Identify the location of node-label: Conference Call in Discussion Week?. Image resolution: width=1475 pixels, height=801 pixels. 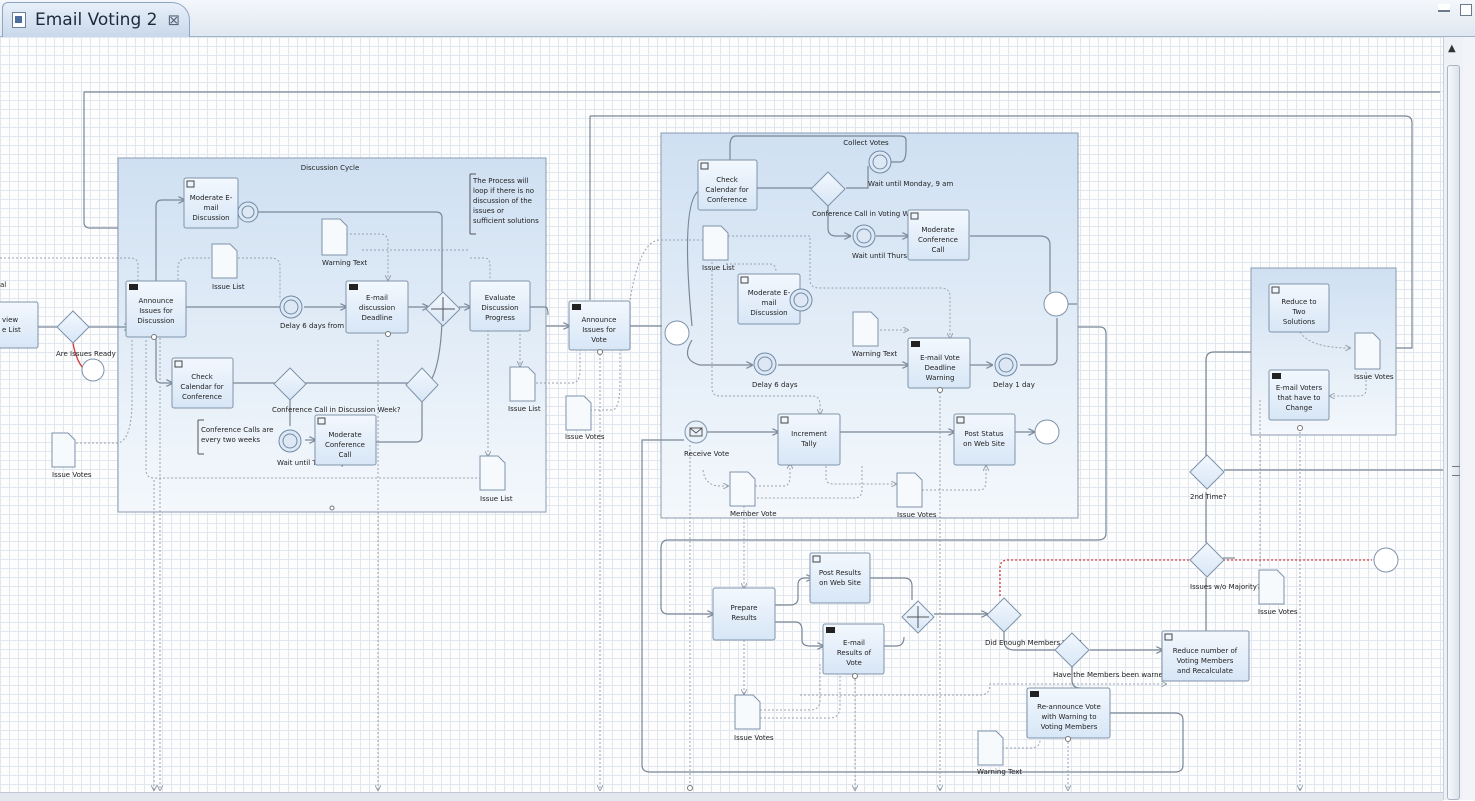
(336, 410).